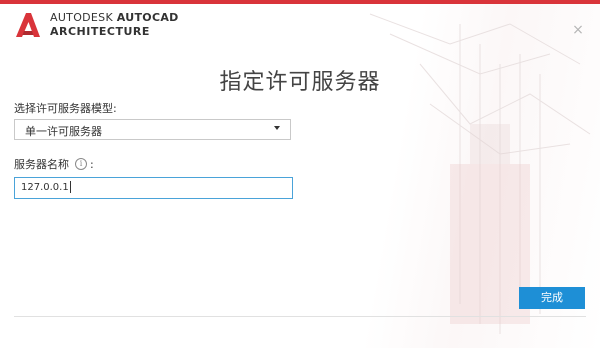 Image resolution: width=600 pixels, height=348 pixels. What do you see at coordinates (65, 108) in the screenshot?
I see `server-model-label: 选择许可服务器模型:` at bounding box center [65, 108].